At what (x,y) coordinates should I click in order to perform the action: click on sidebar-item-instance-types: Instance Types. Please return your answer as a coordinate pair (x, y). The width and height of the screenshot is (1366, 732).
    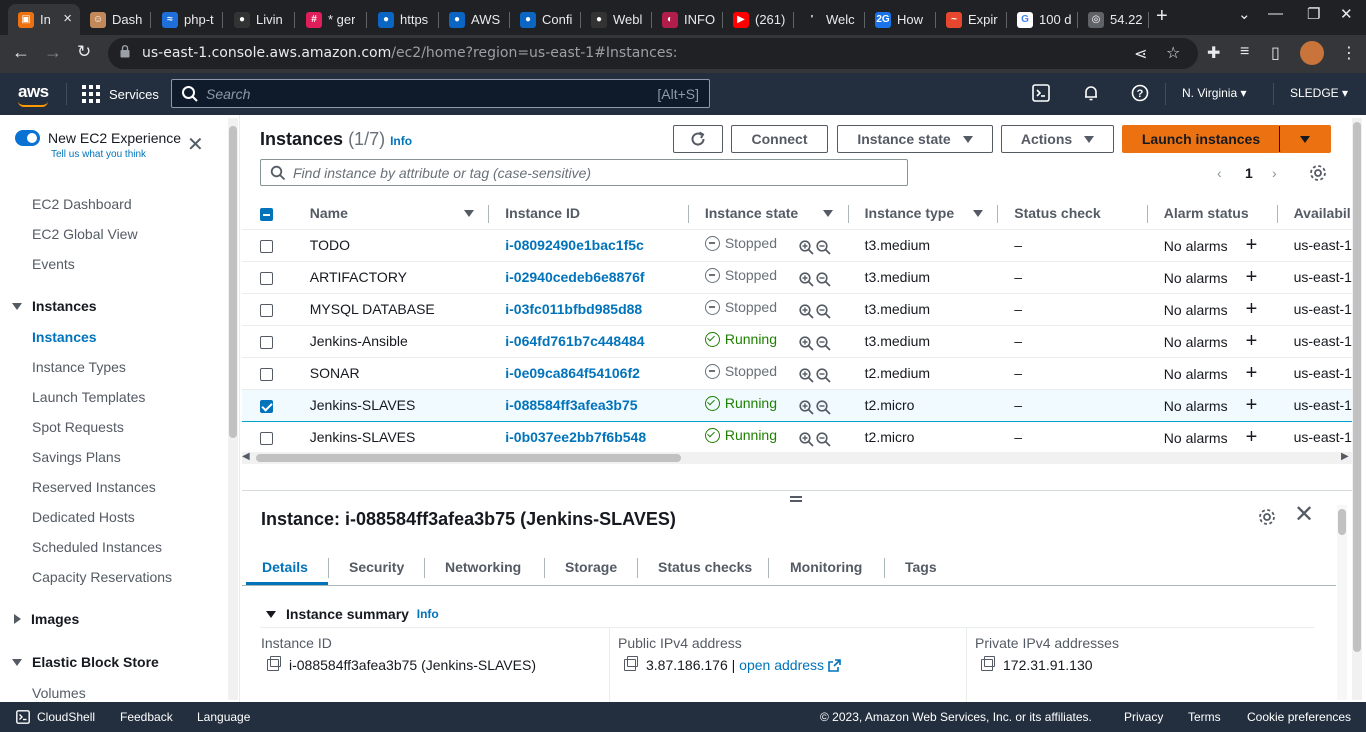
    Looking at the image, I should click on (79, 367).